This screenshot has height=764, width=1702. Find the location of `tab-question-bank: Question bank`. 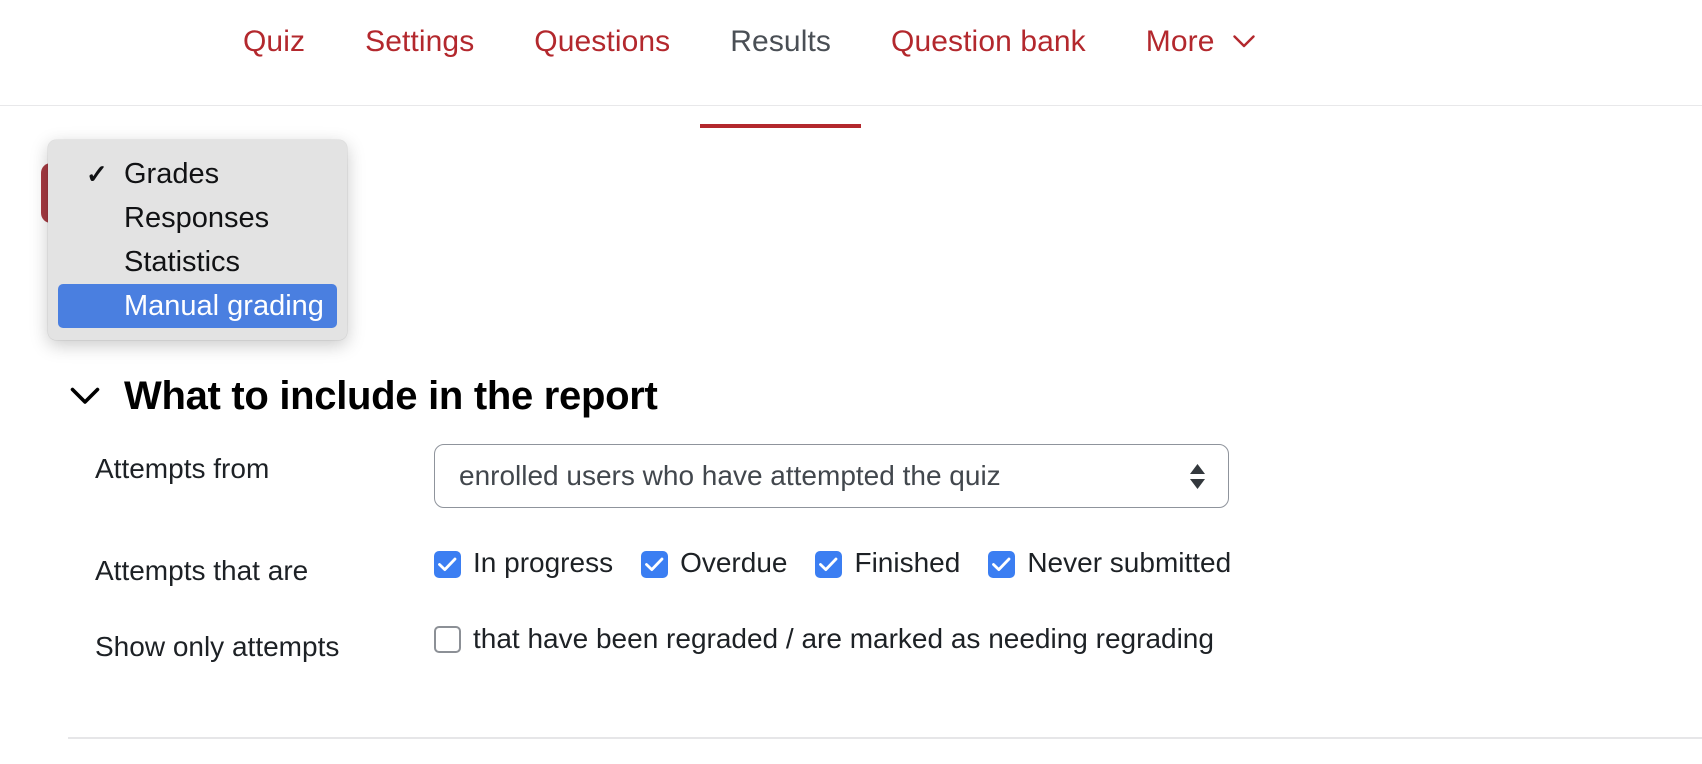

tab-question-bank: Question bank is located at coordinates (988, 30).